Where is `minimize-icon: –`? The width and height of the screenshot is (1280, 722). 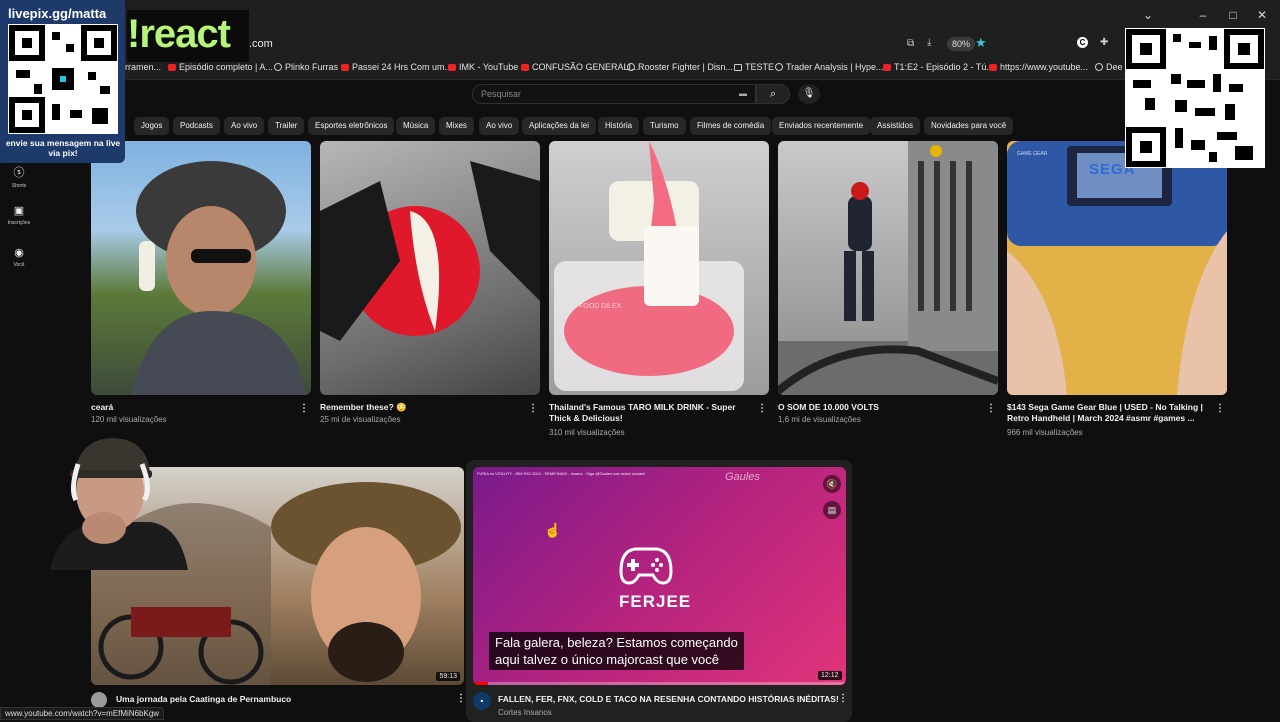
minimize-icon: – is located at coordinates (1203, 15).